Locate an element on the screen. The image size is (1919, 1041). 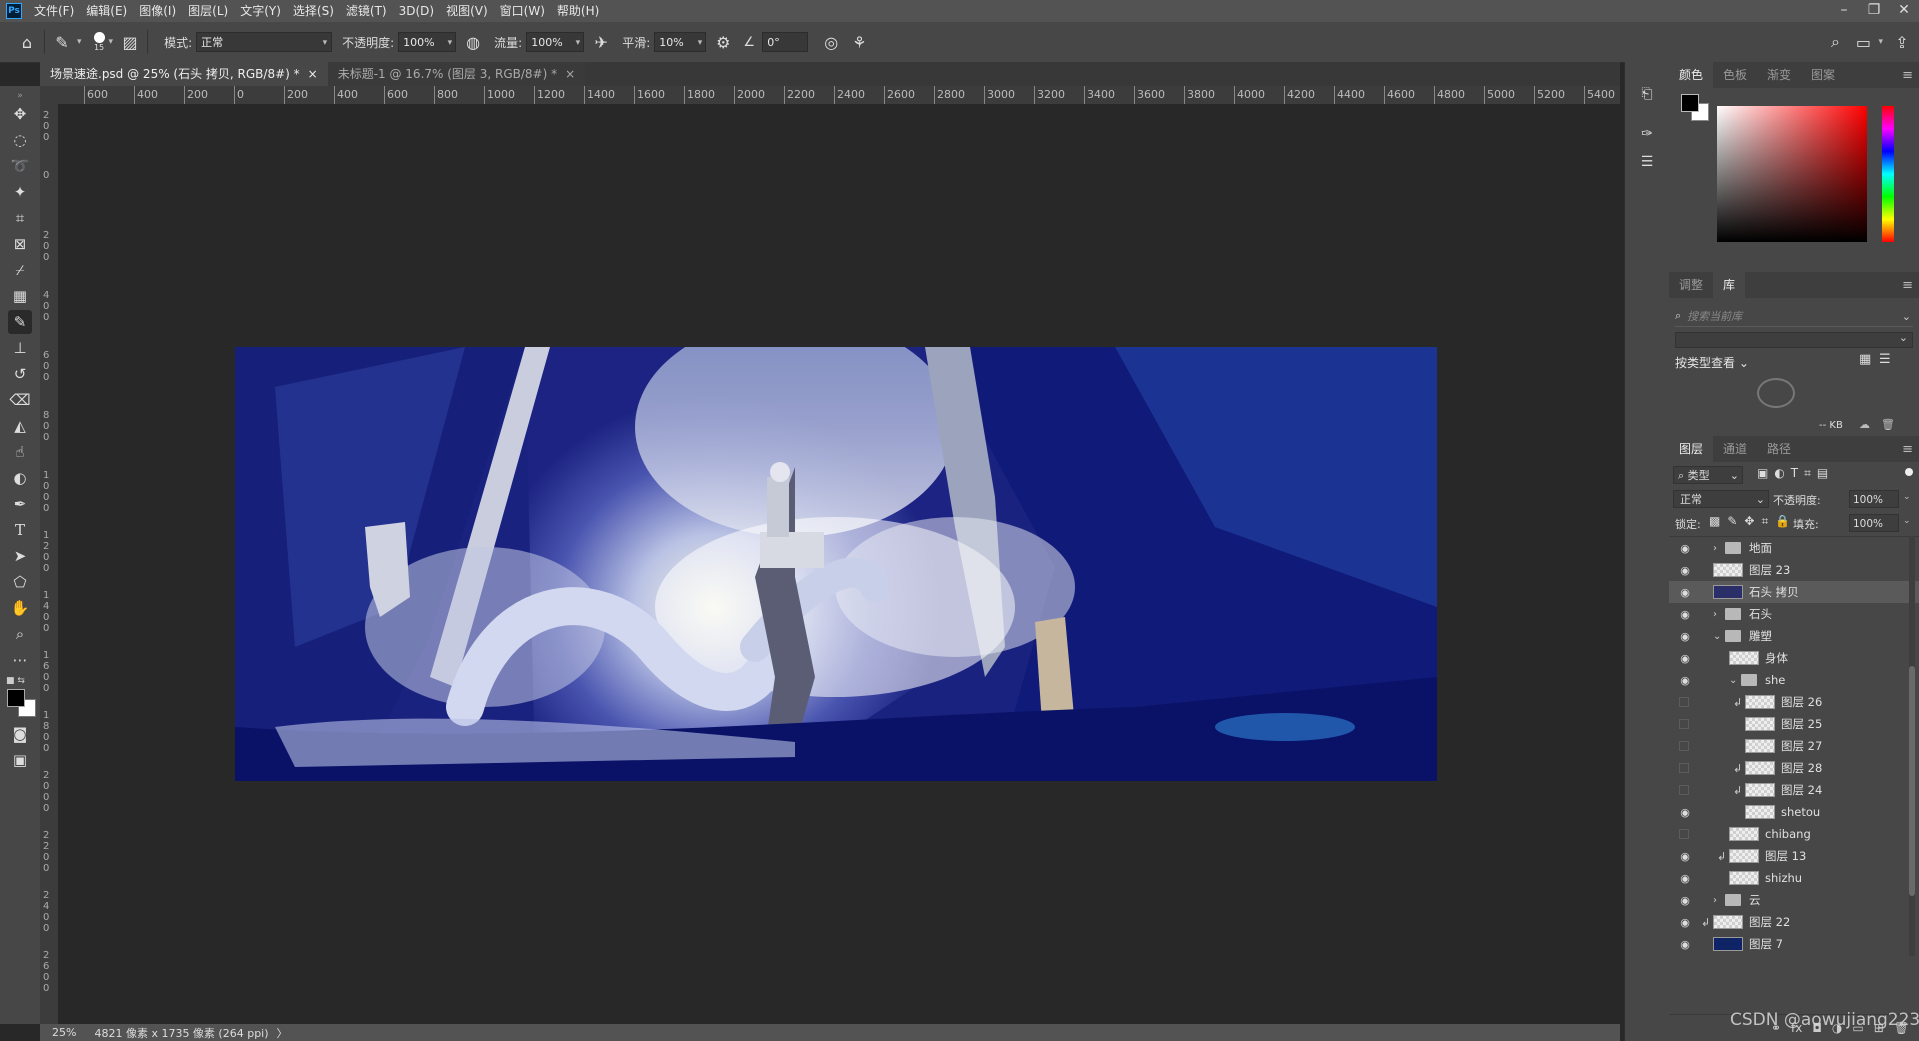
brush-settings-icon: ▨ is located at coordinates (130, 42).